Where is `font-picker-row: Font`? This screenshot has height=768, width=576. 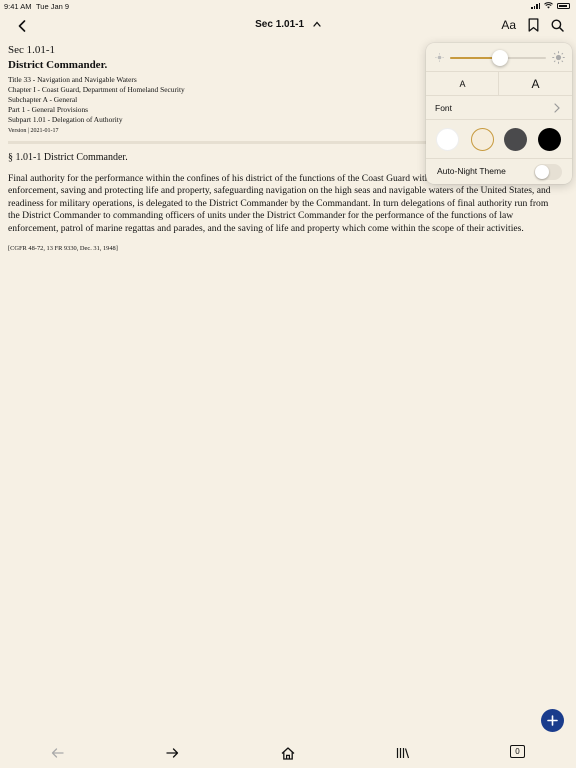
font-picker-row: Font is located at coordinates (499, 108).